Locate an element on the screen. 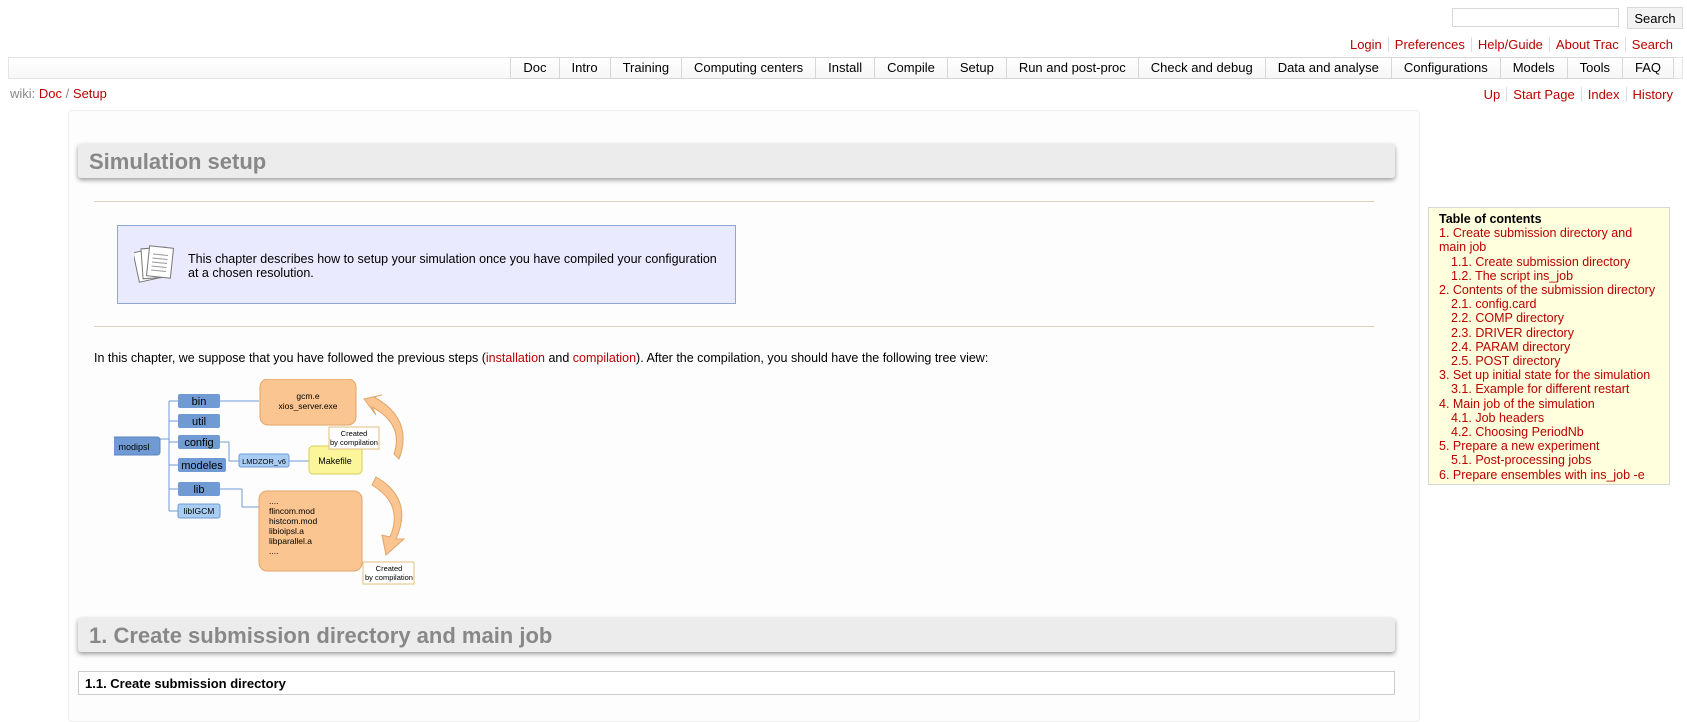  toc-item: 2.1. config.card is located at coordinates (1549, 304).